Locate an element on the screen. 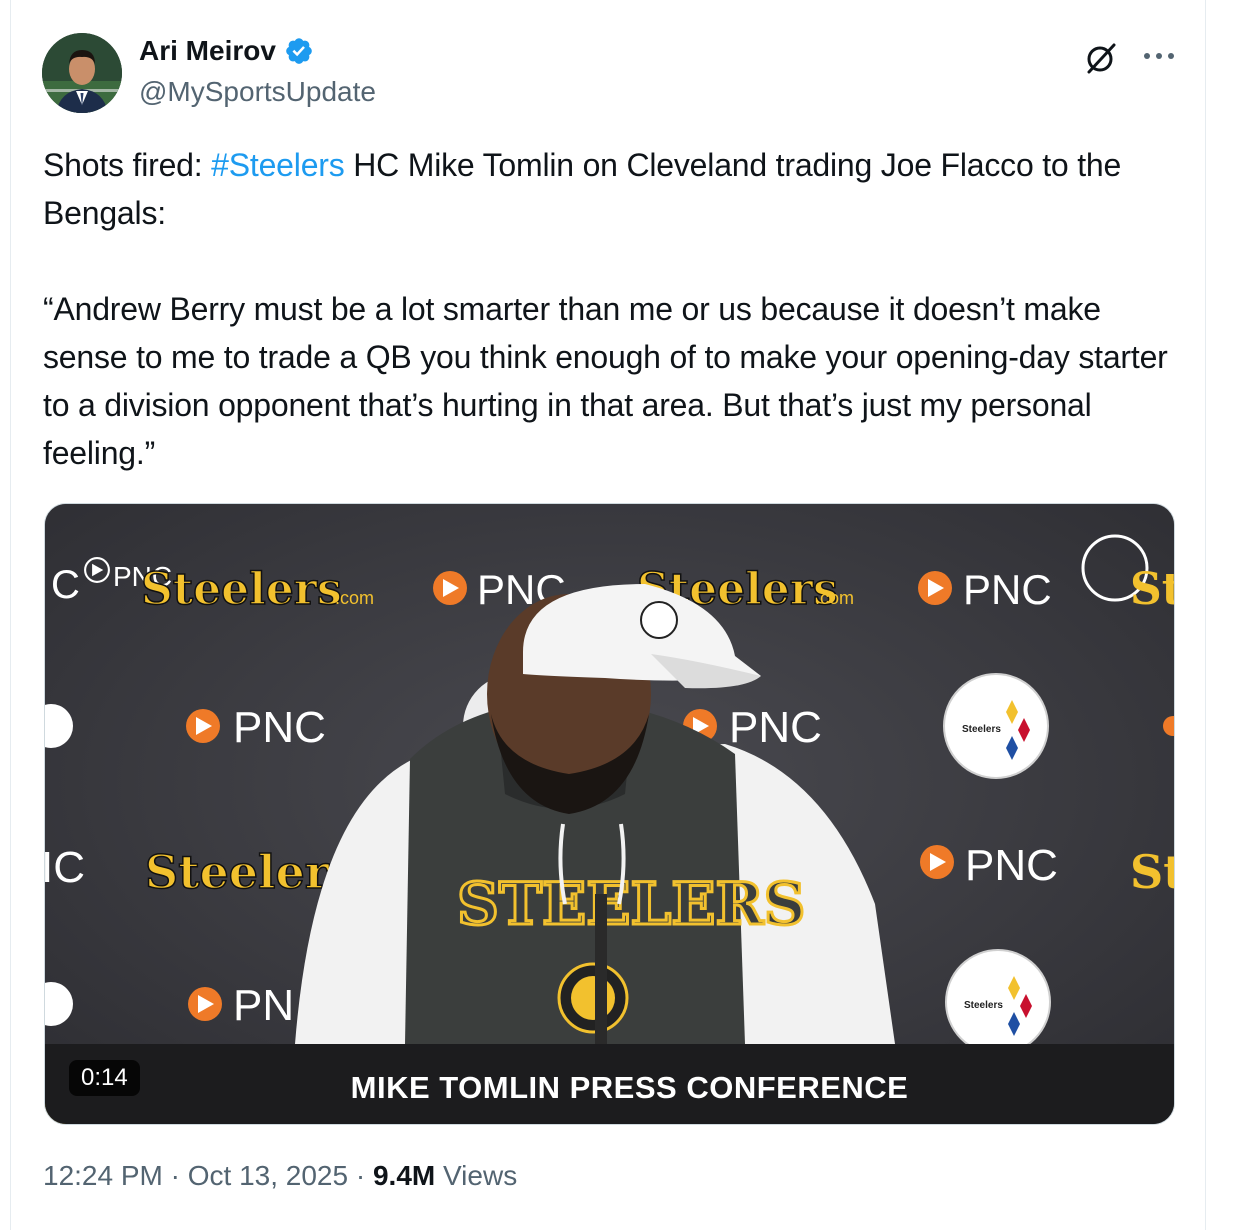 Image resolution: width=1236 pixels, height=1230 pixels. avatar is located at coordinates (82, 73).